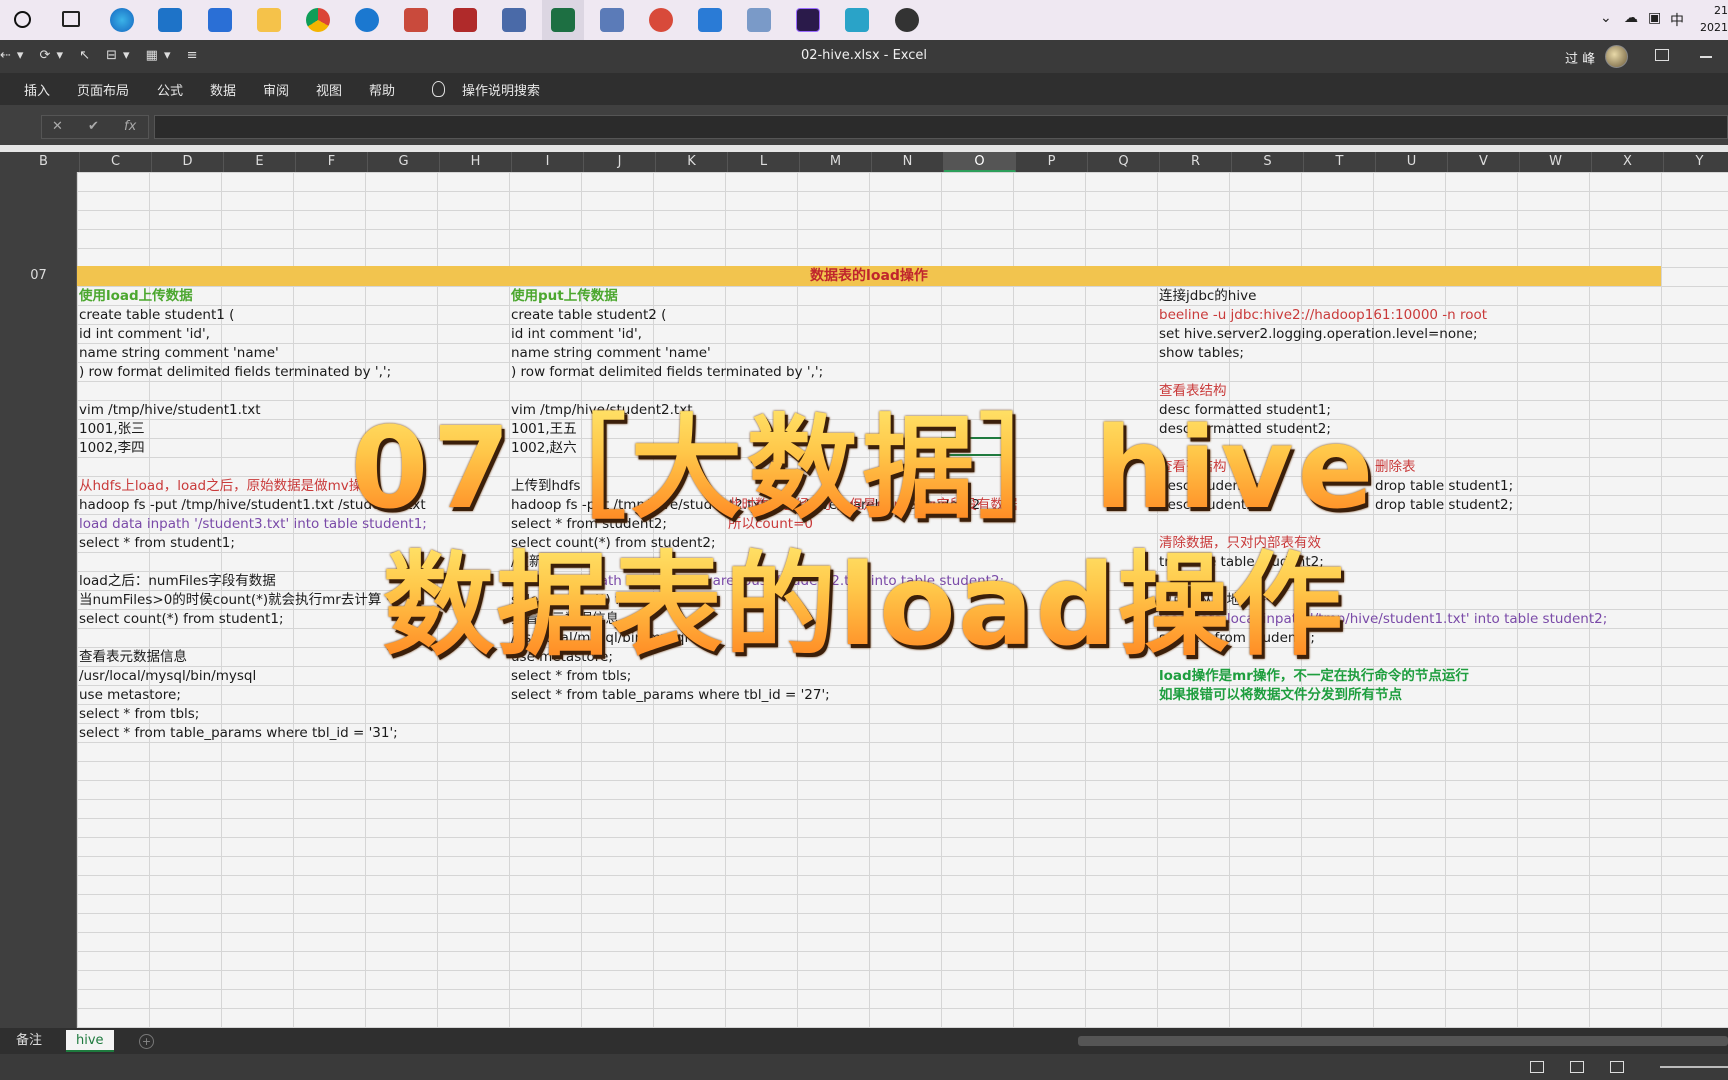  Describe the element at coordinates (1577, 1067) in the screenshot. I see `page-layout-view-icon` at that location.